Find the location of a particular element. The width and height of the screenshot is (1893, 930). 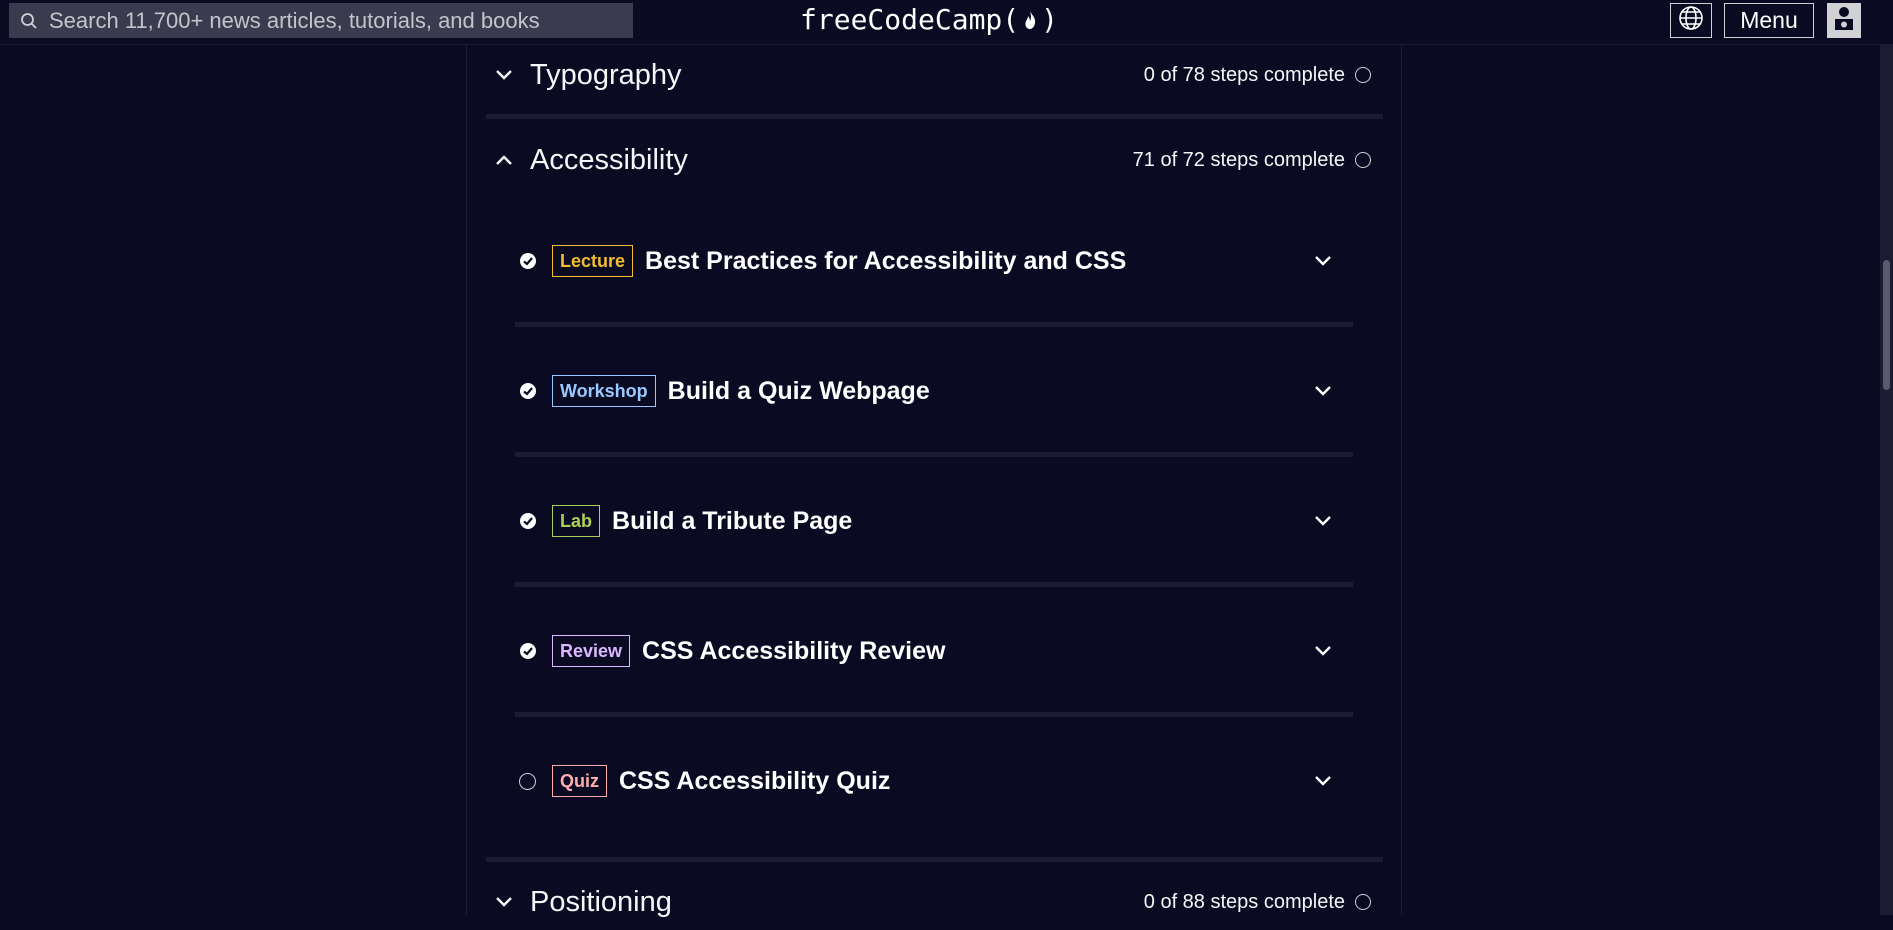

chevron-up-icon is located at coordinates (504, 160).